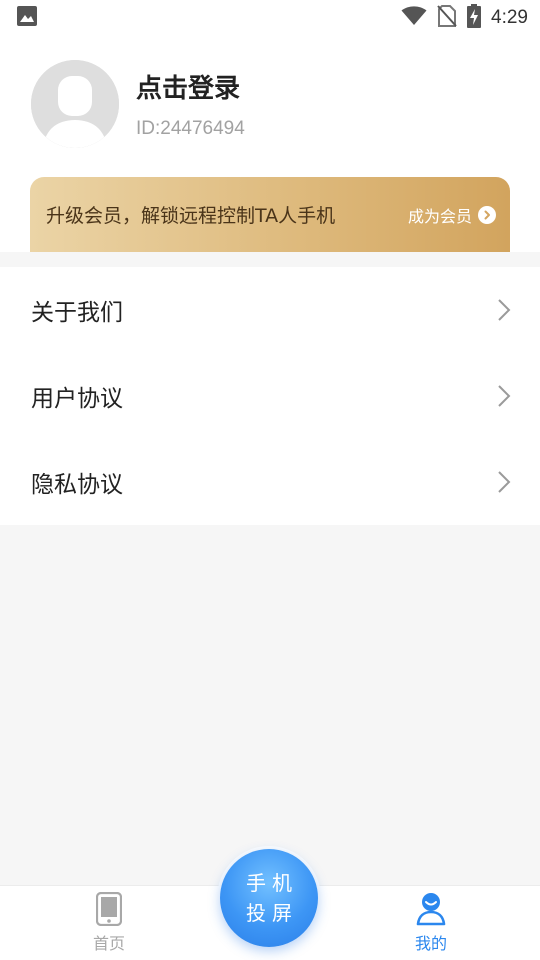 This screenshot has width=540, height=960. I want to click on screen-cast-button: 手机 投屏, so click(269, 898).